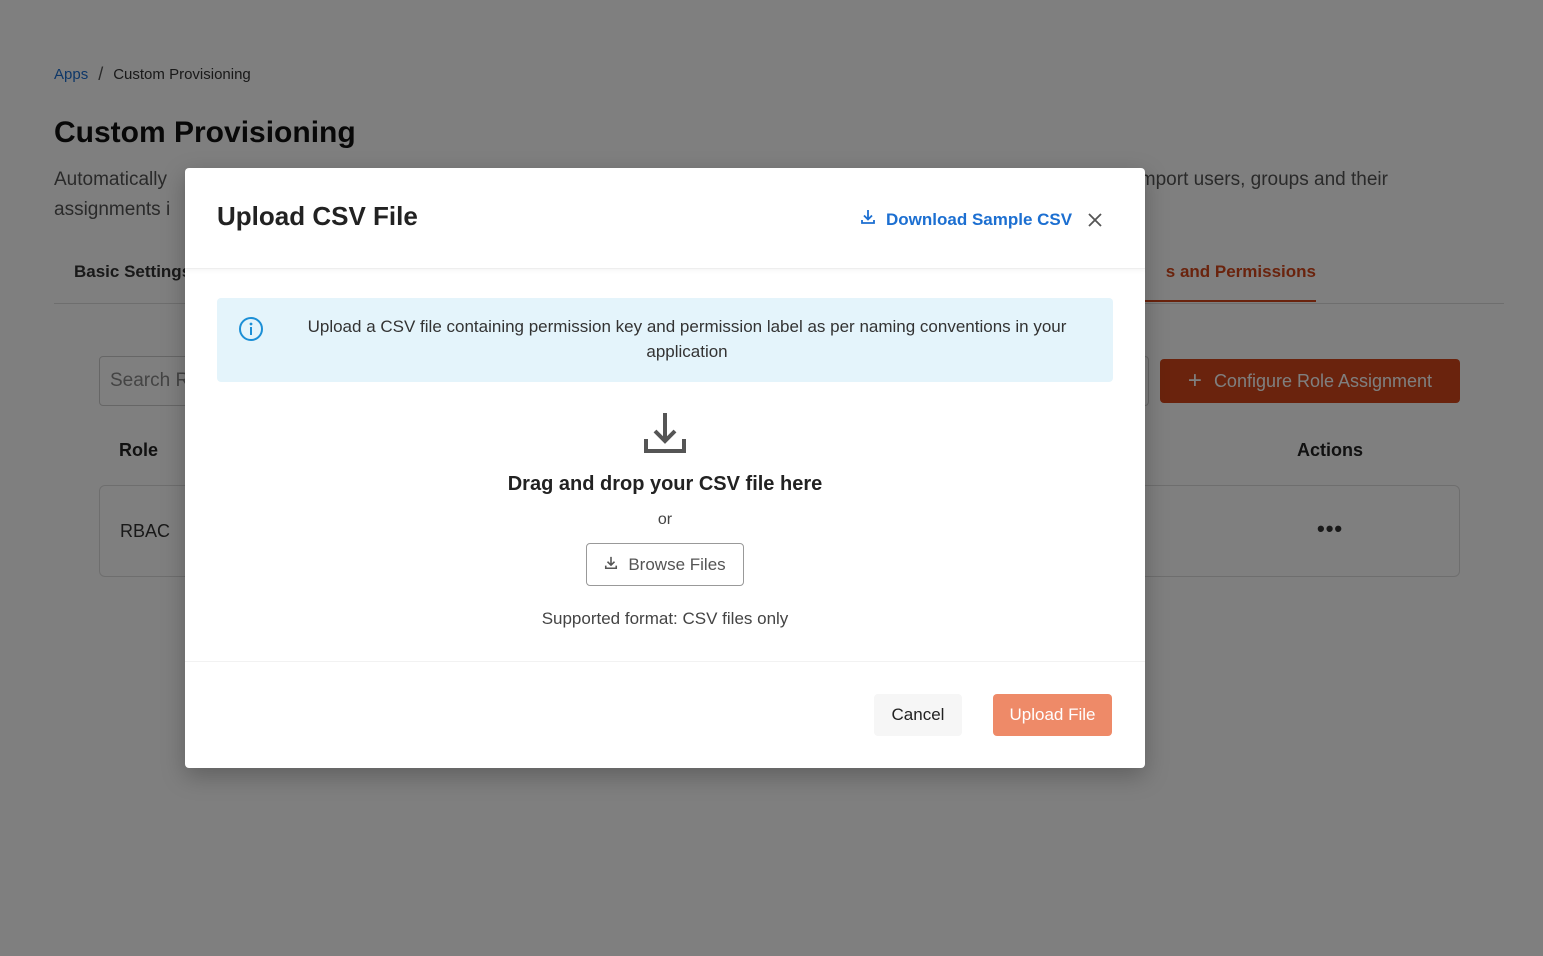 The image size is (1543, 956). Describe the element at coordinates (918, 715) in the screenshot. I see `cancel-button: Cancel` at that location.